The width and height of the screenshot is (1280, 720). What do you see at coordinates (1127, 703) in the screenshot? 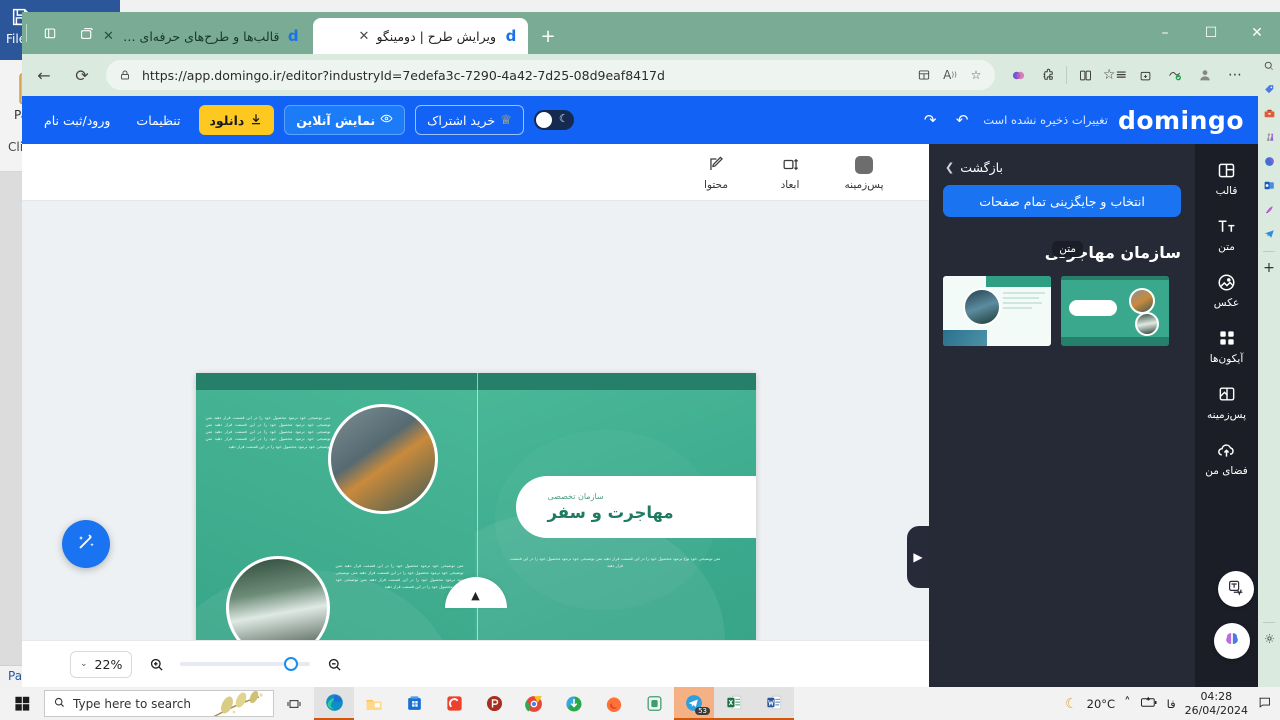
I see `tray-expand-chevron-icon: ˄` at bounding box center [1127, 703].